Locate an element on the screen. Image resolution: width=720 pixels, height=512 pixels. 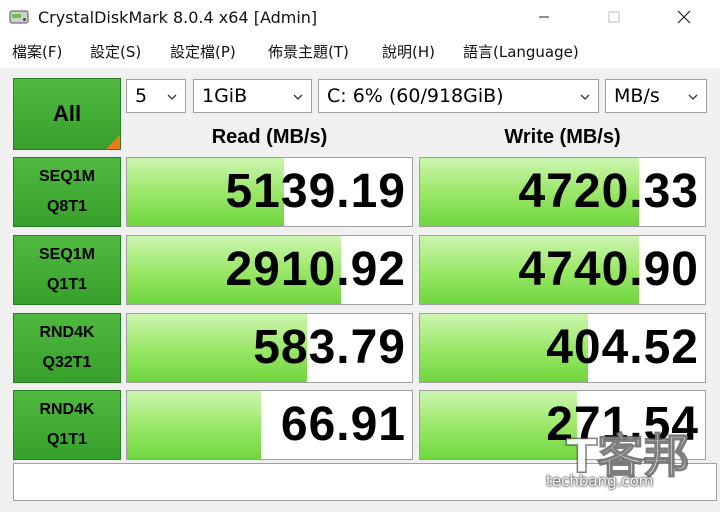
watermark-logo: T客邦 techbang.com is located at coordinates (626, 465).